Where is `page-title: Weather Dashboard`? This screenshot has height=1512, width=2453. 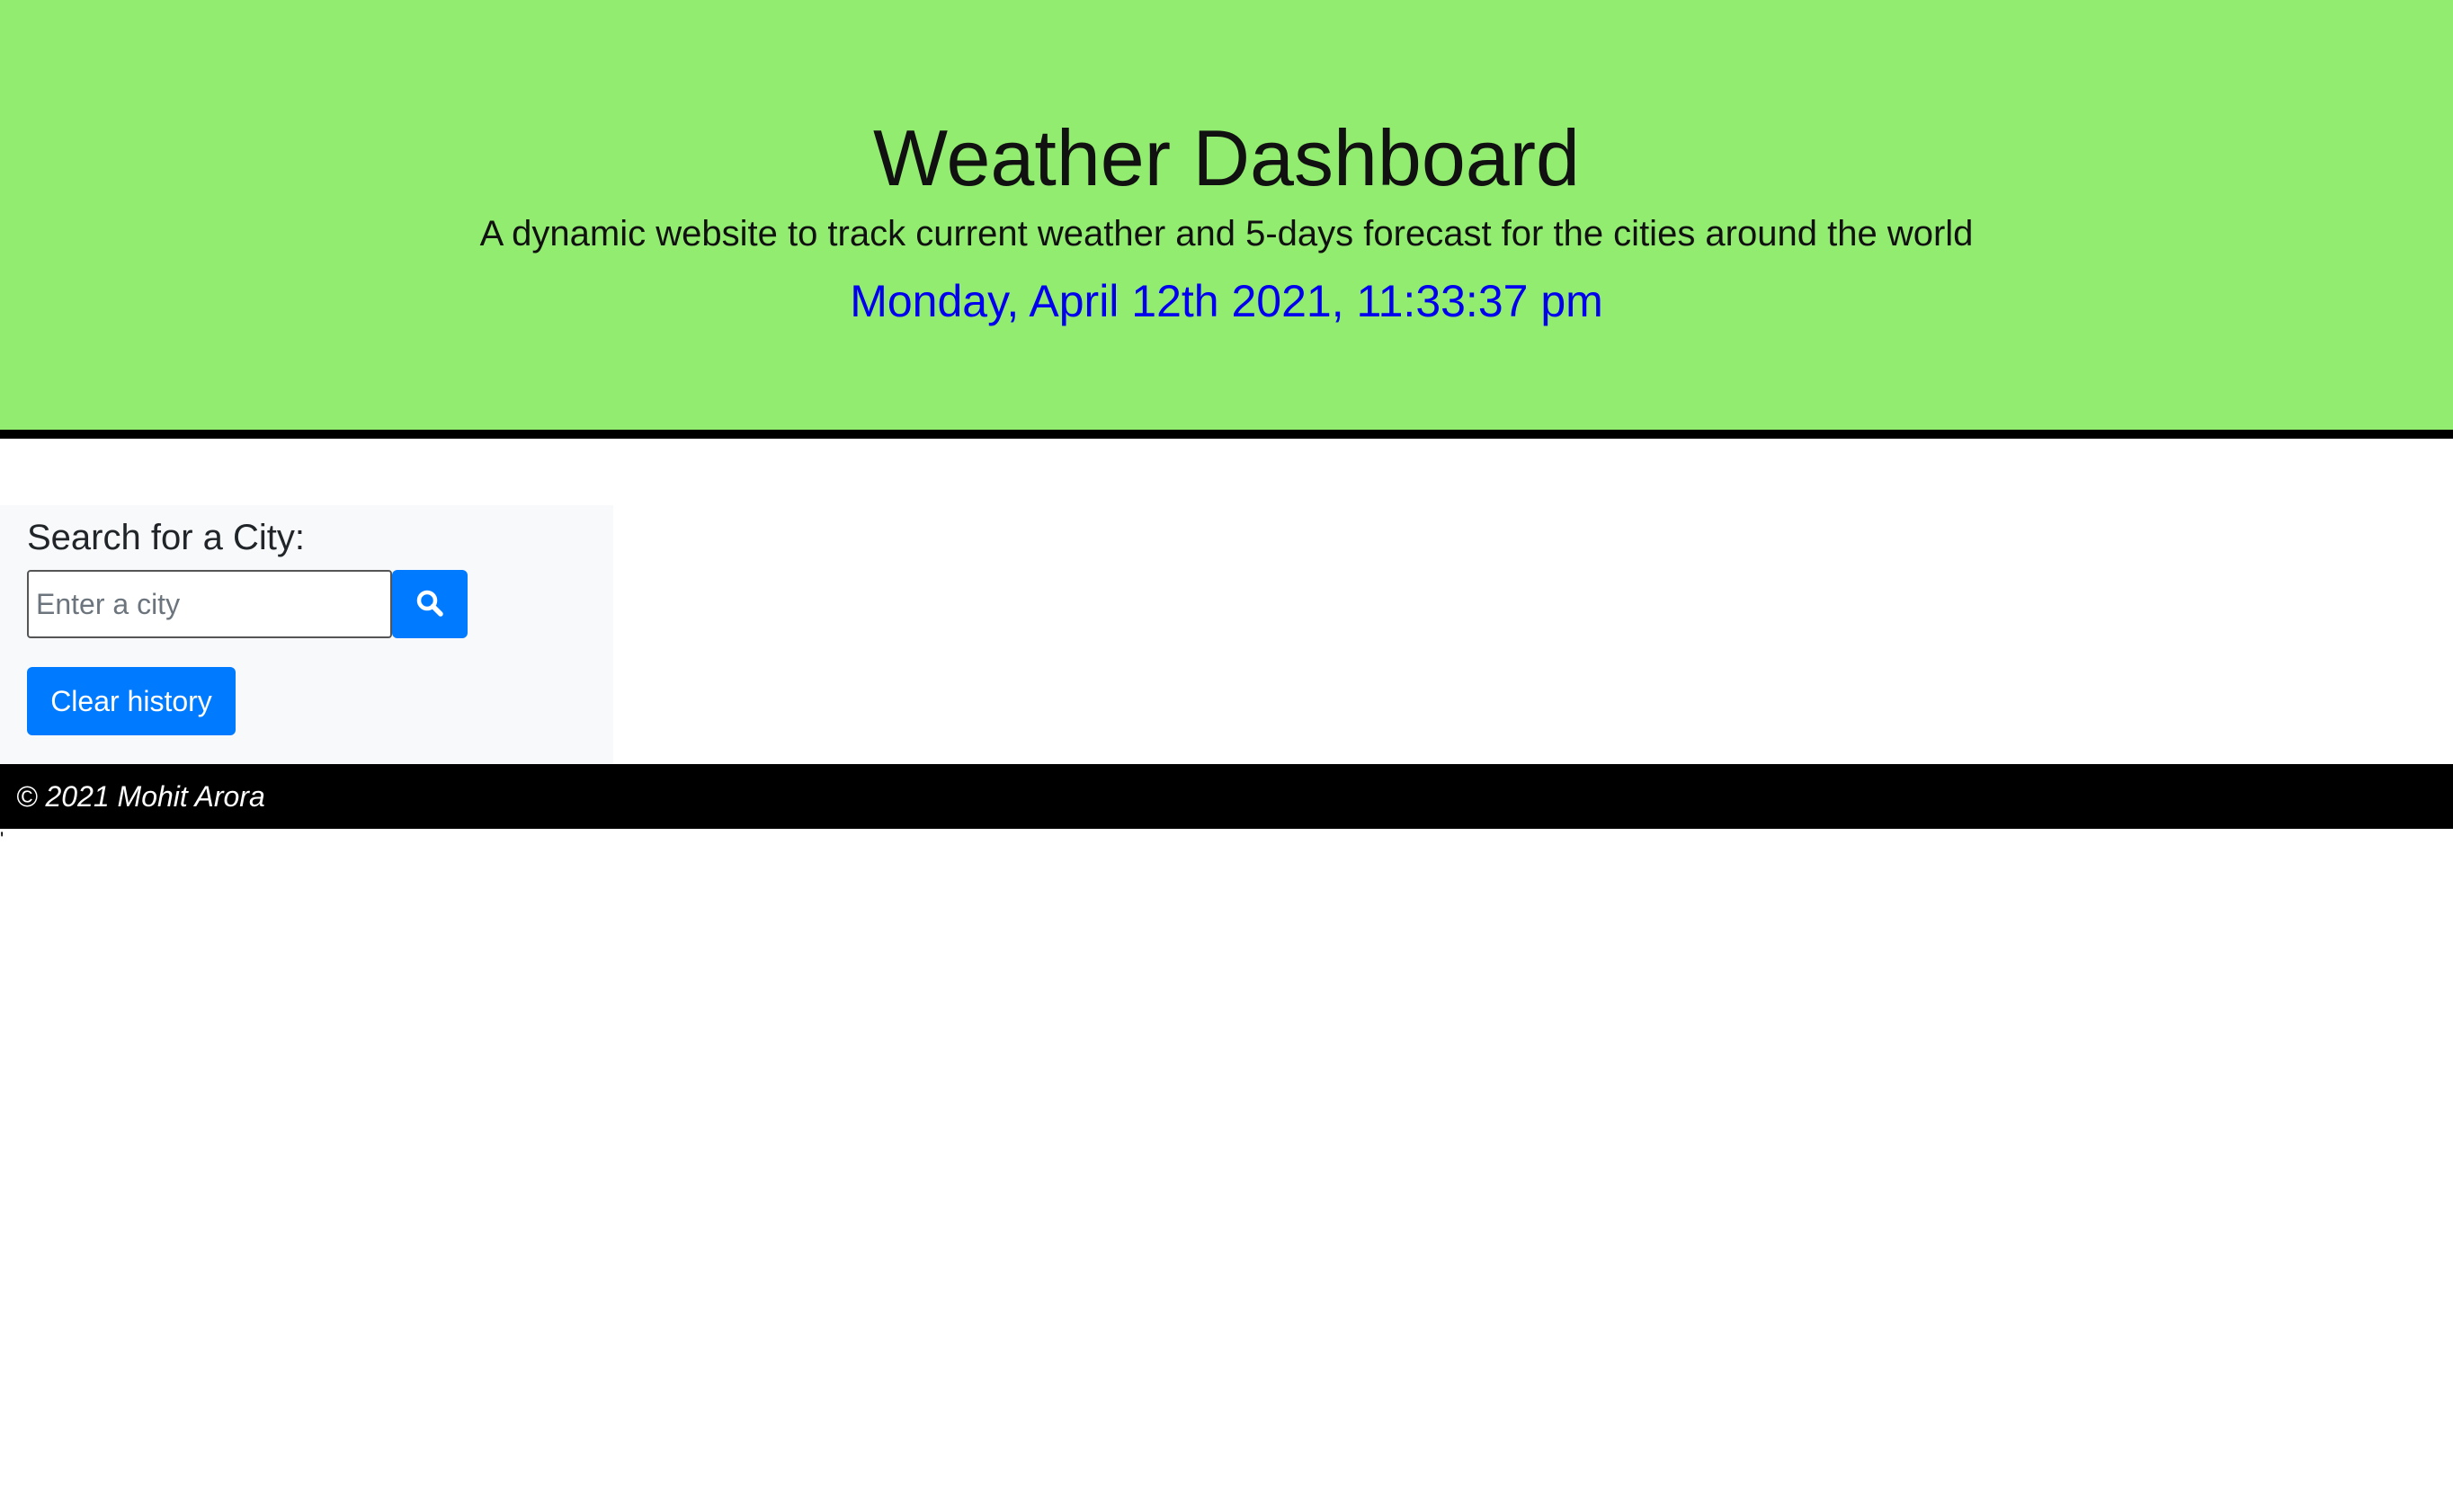
page-title: Weather Dashboard is located at coordinates (1227, 157).